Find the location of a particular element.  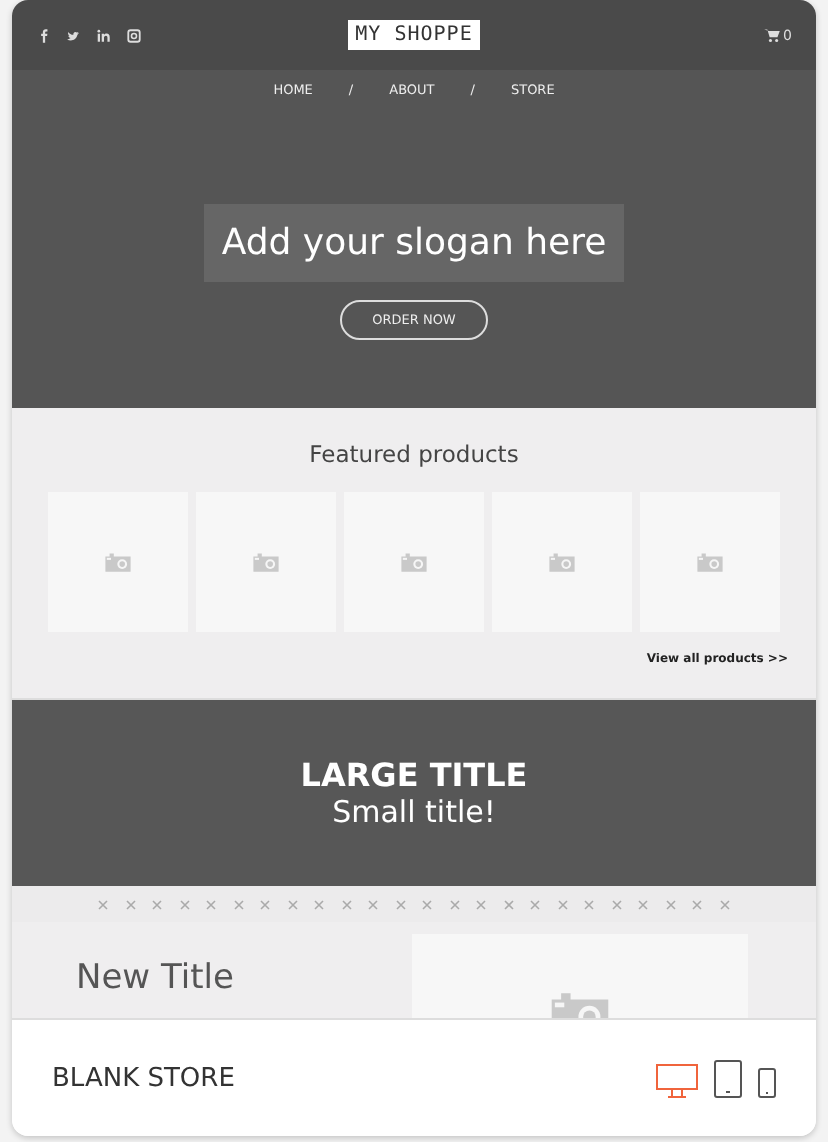

linkedin-icon is located at coordinates (104, 35).